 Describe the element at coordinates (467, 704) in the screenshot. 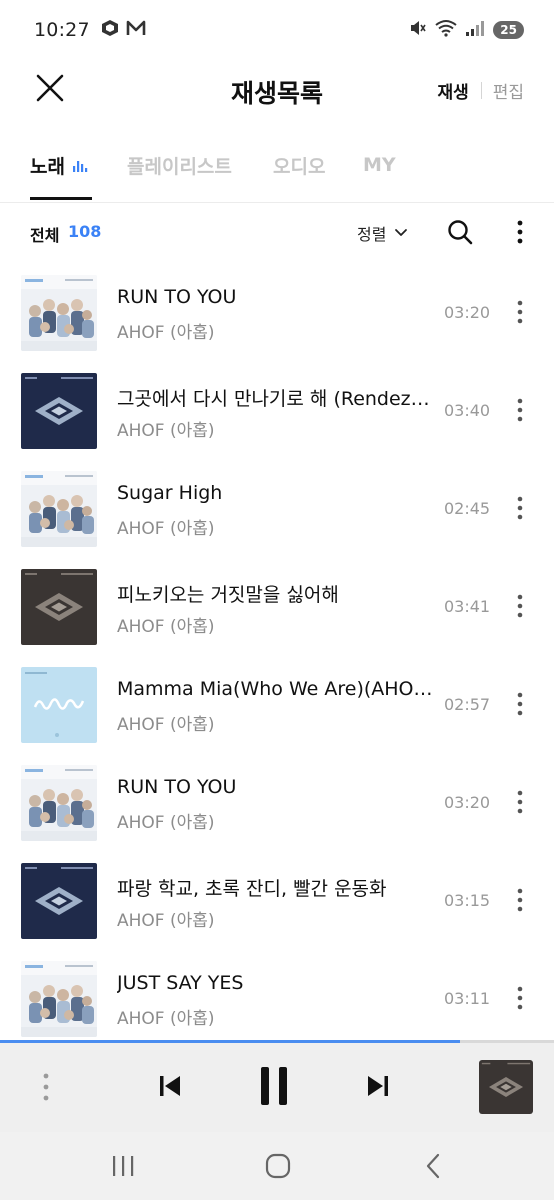

I see `song-duration: 02:57` at that location.